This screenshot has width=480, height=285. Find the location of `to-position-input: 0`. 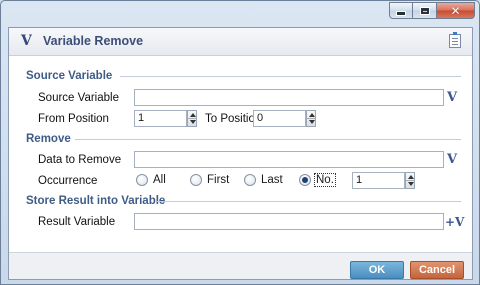

to-position-input: 0 is located at coordinates (279, 118).